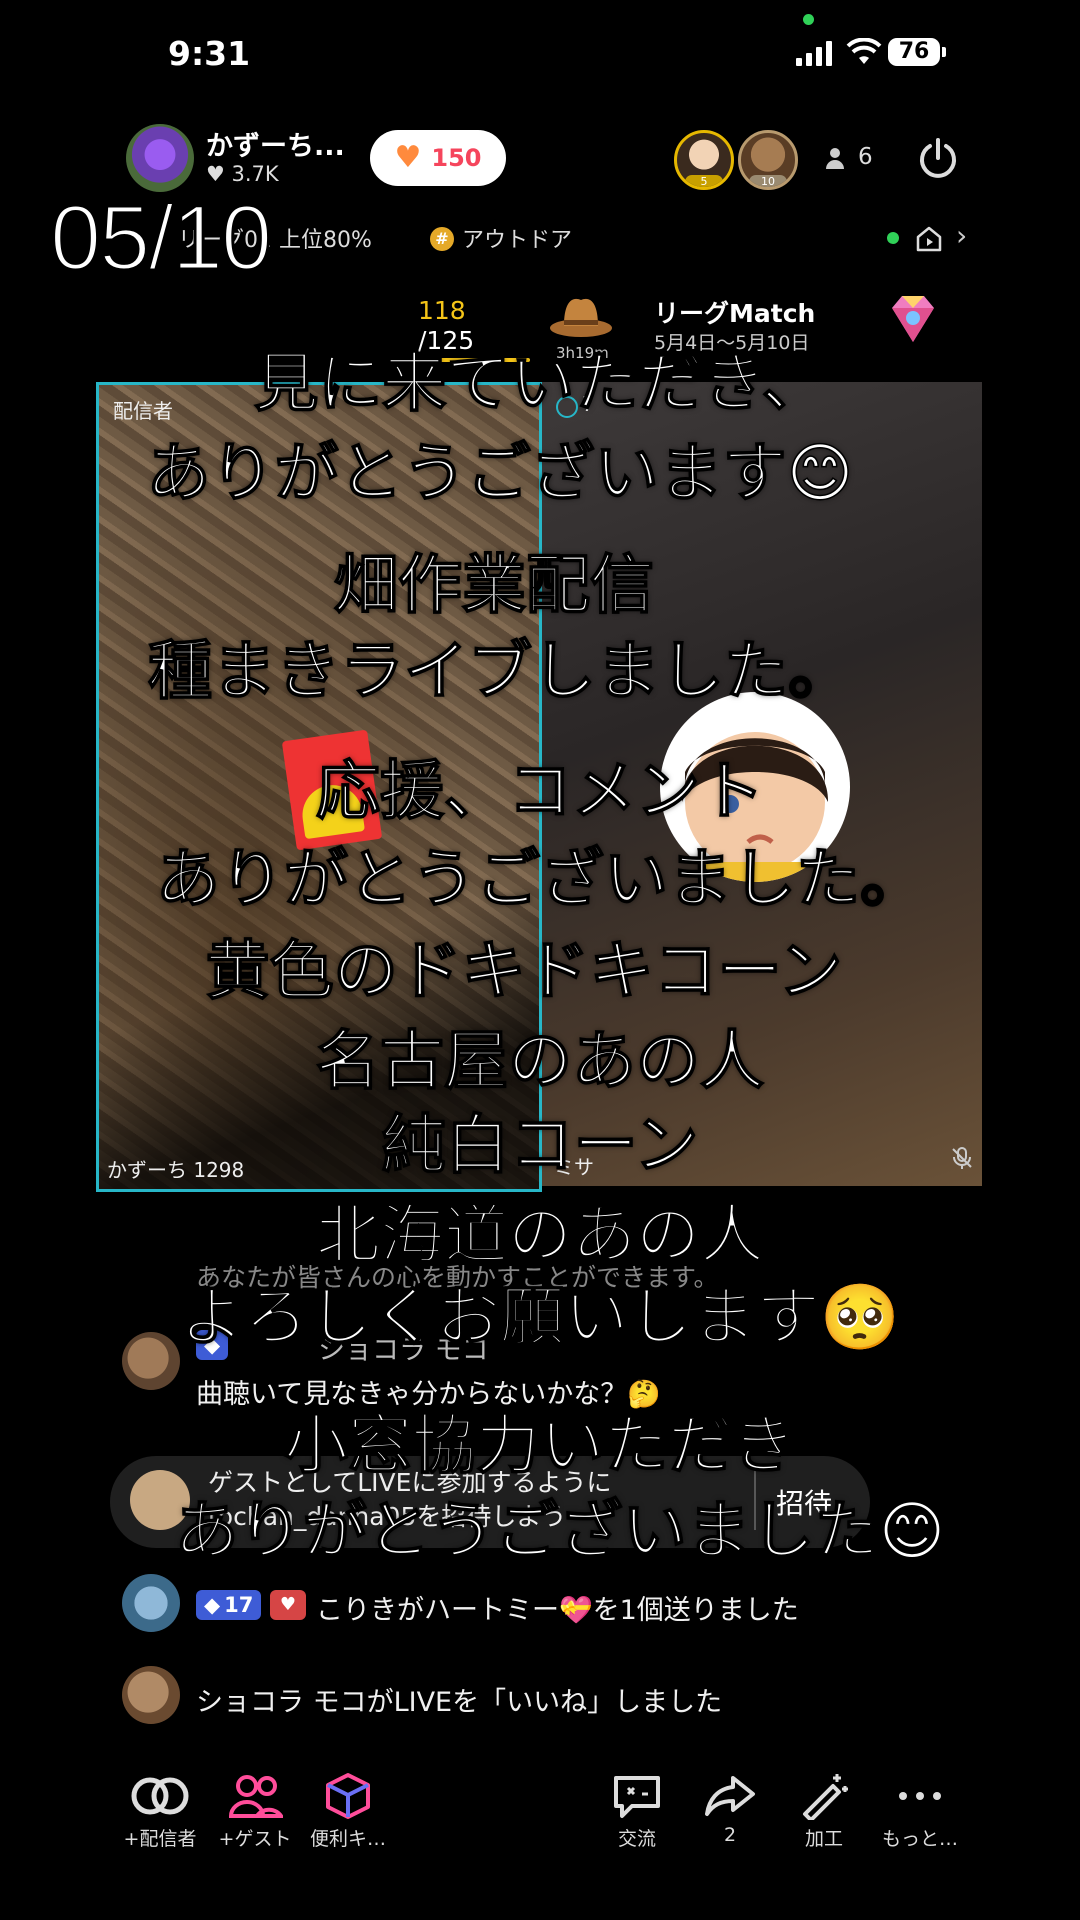  I want to click on gift-message: こりきがハートミー💝を1個送りました, so click(557, 1610).